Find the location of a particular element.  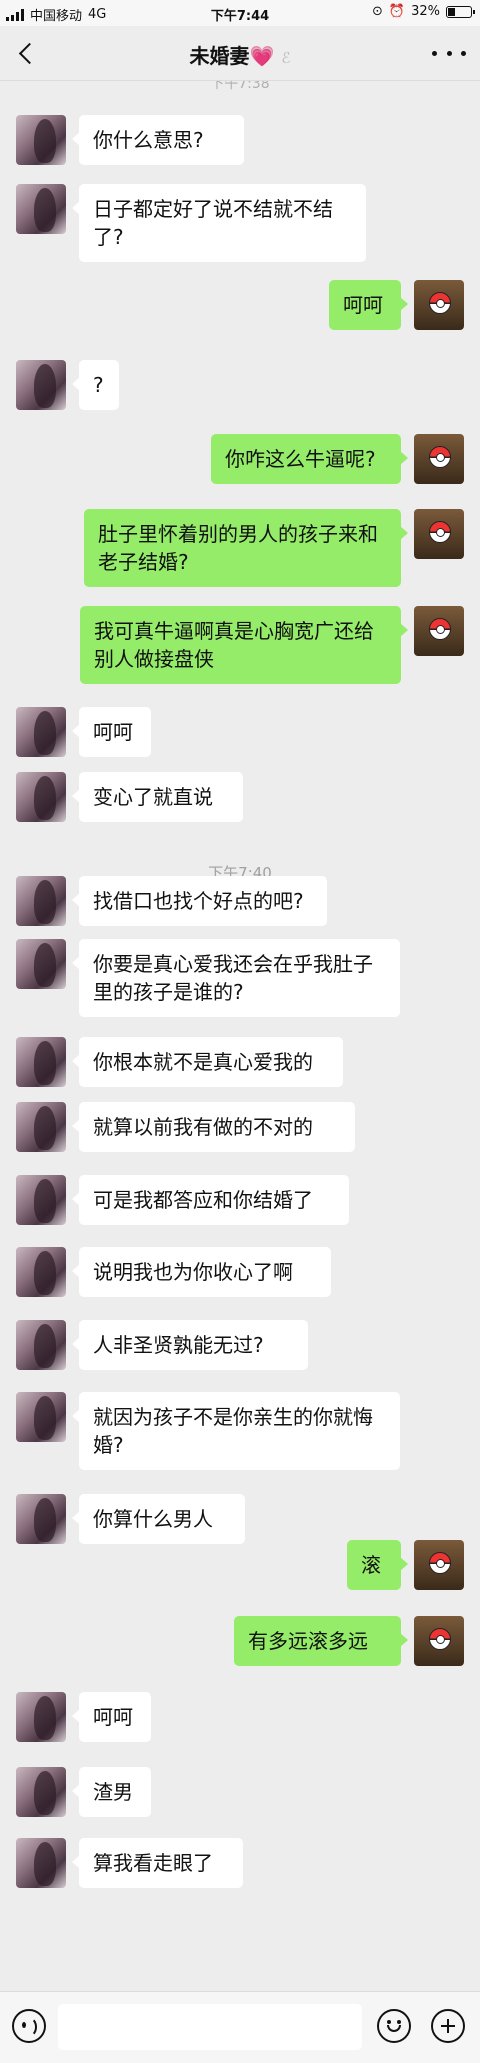

chat-header: 未婚妻💗 ℰ is located at coordinates (240, 53).